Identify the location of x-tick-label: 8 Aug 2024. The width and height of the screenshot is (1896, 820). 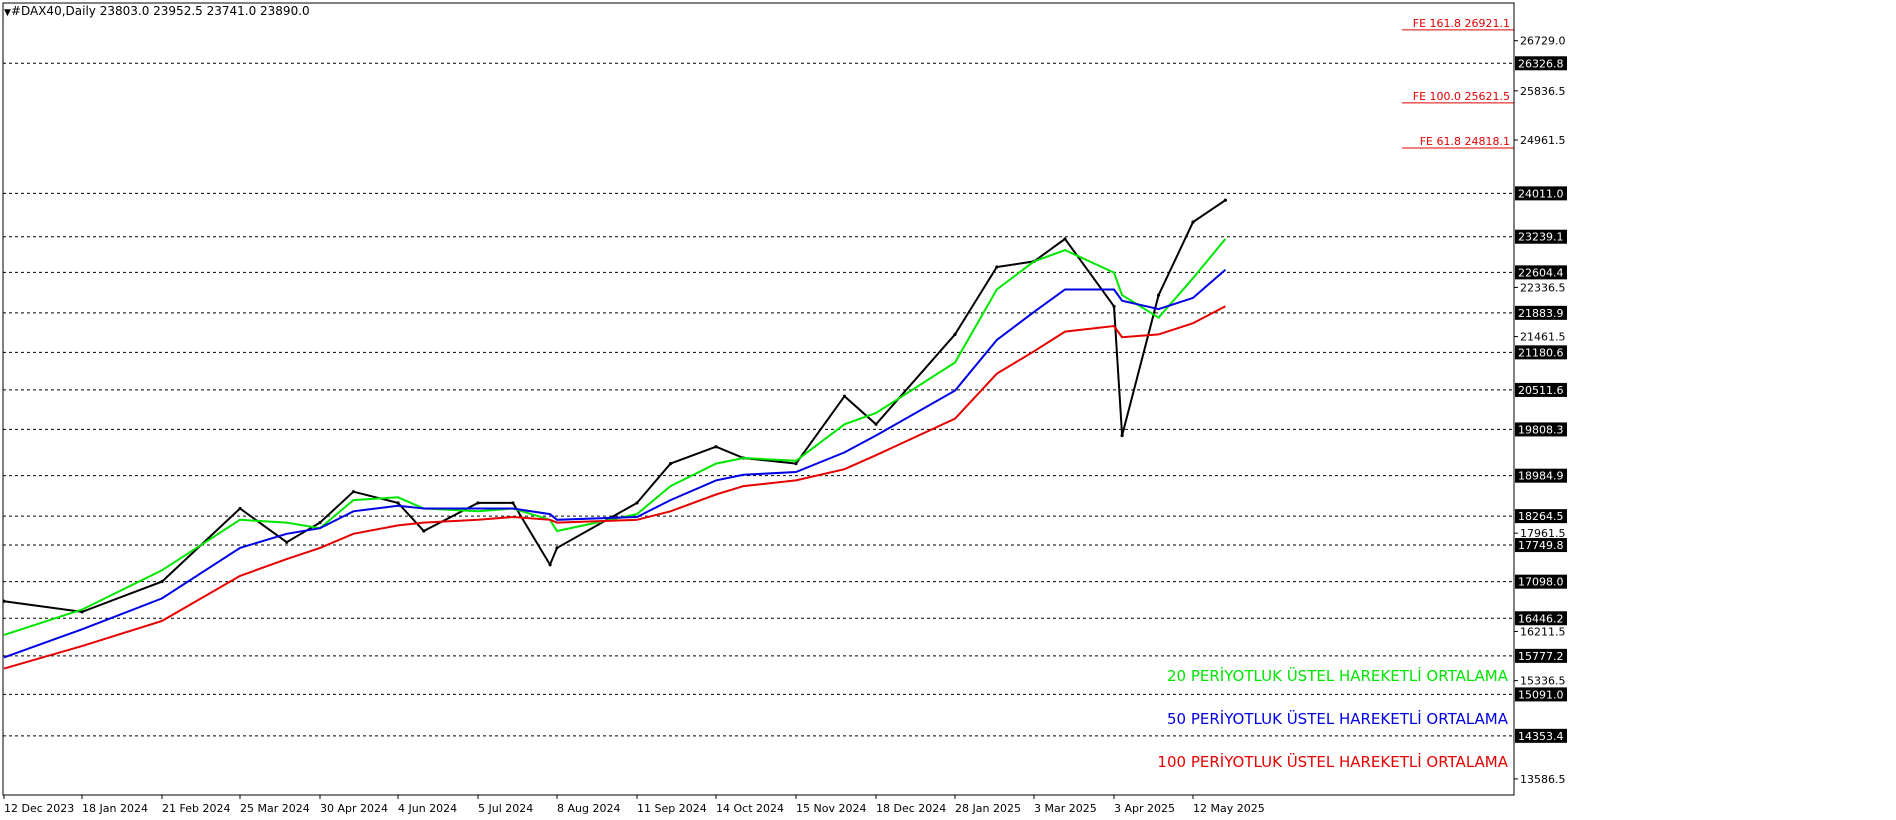
(588, 808).